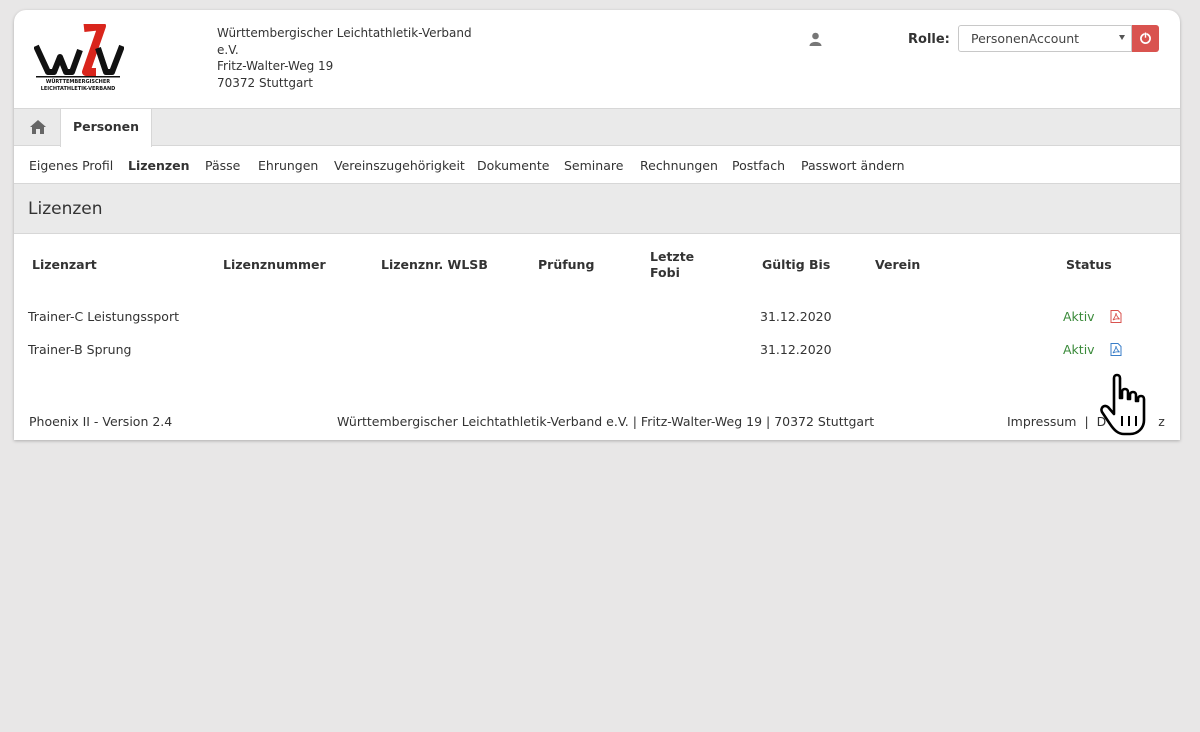 This screenshot has width=1200, height=732. Describe the element at coordinates (265, 83) in the screenshot. I see `org-city: 70372 Stuttgart` at that location.